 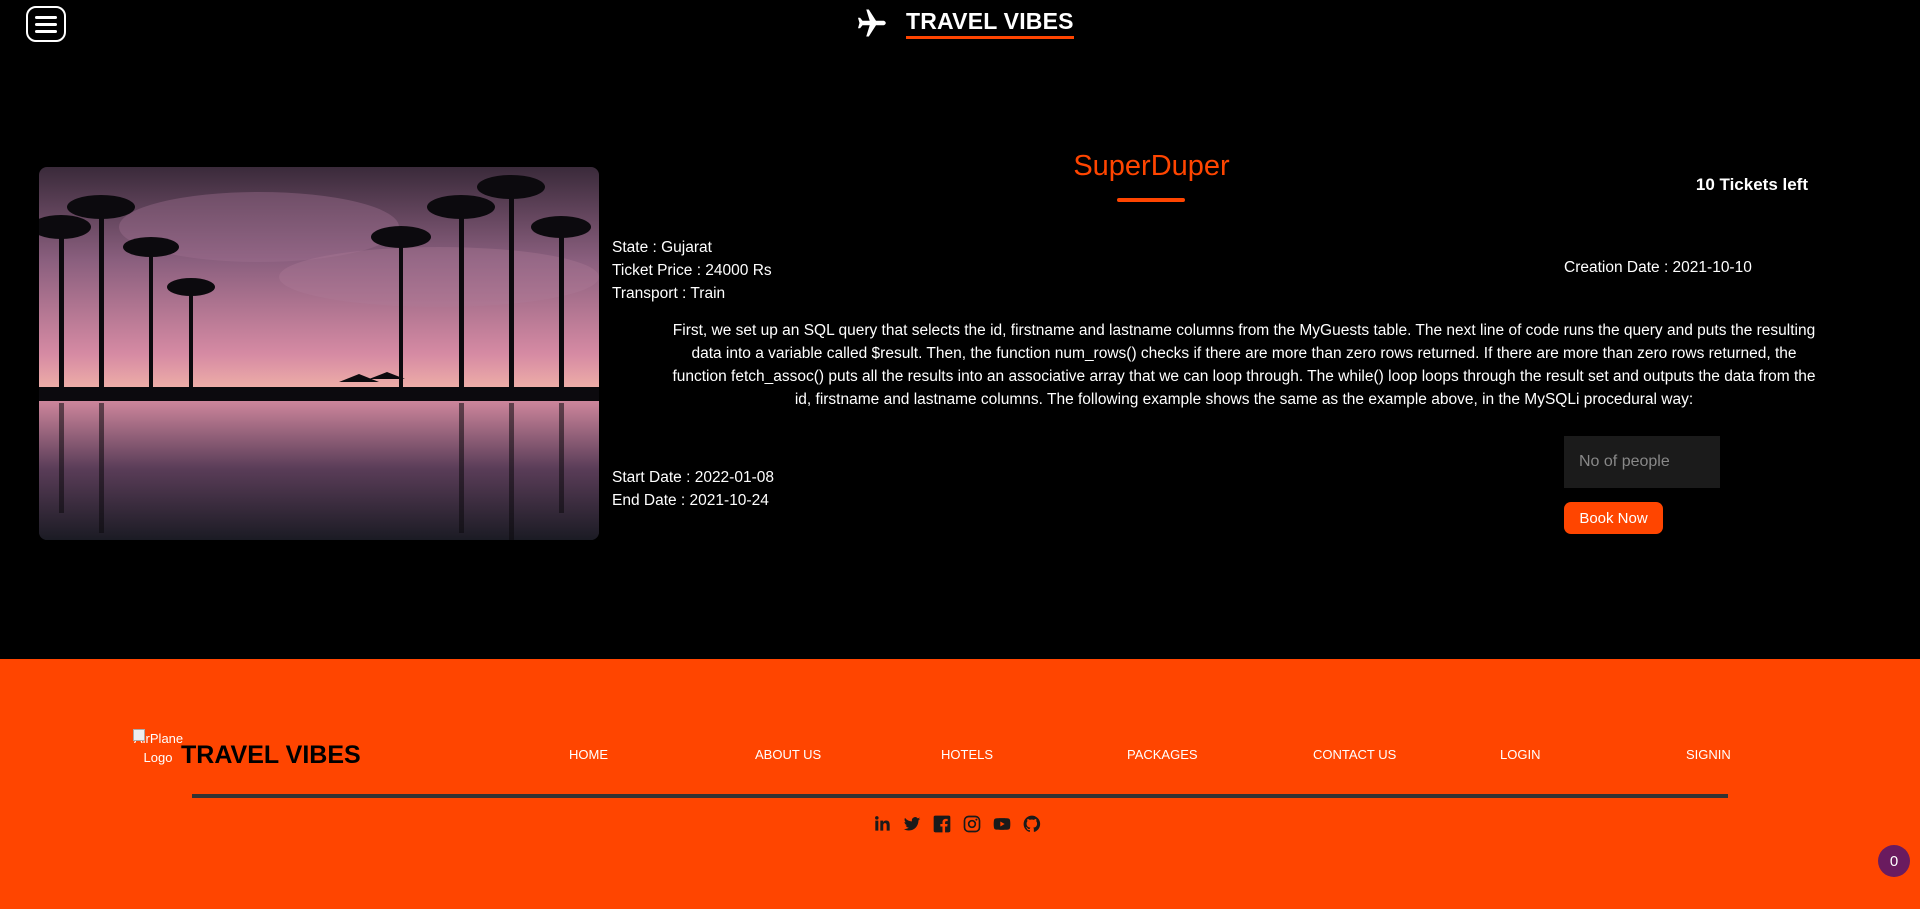 I want to click on package-image, so click(x=319, y=353).